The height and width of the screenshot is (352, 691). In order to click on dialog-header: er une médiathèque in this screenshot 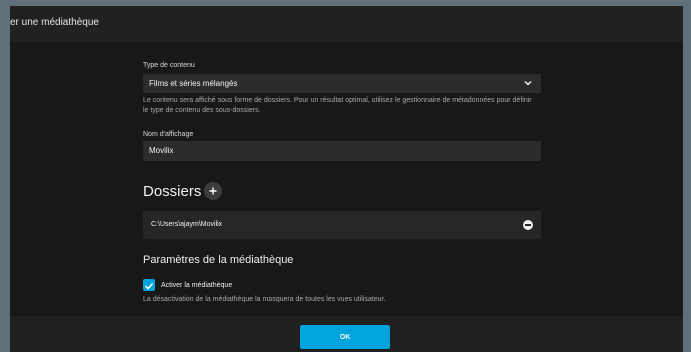, I will do `click(346, 24)`.